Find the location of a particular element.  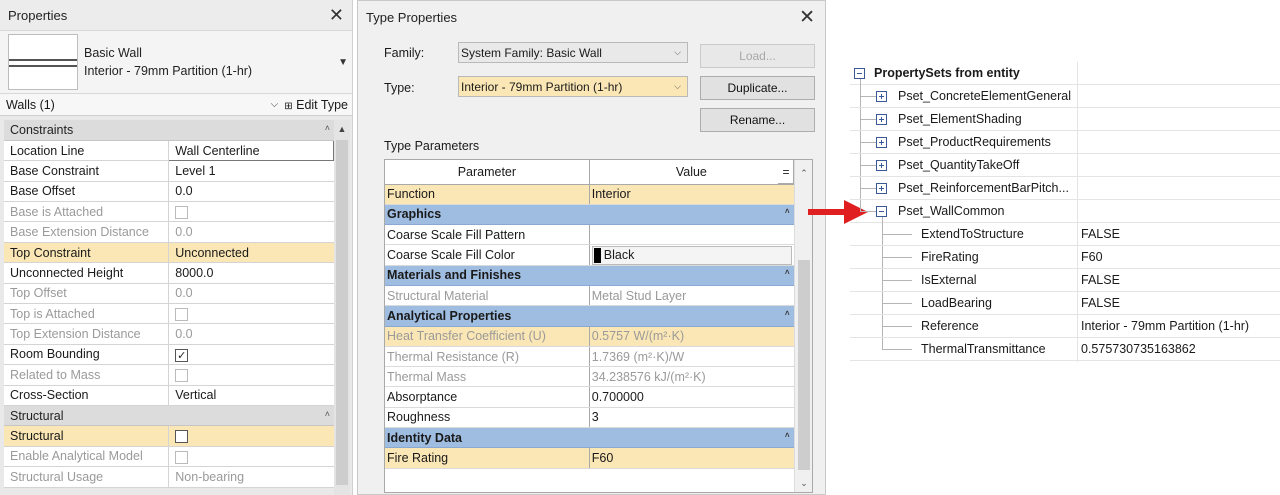

column-header-value: Value is located at coordinates (692, 172).